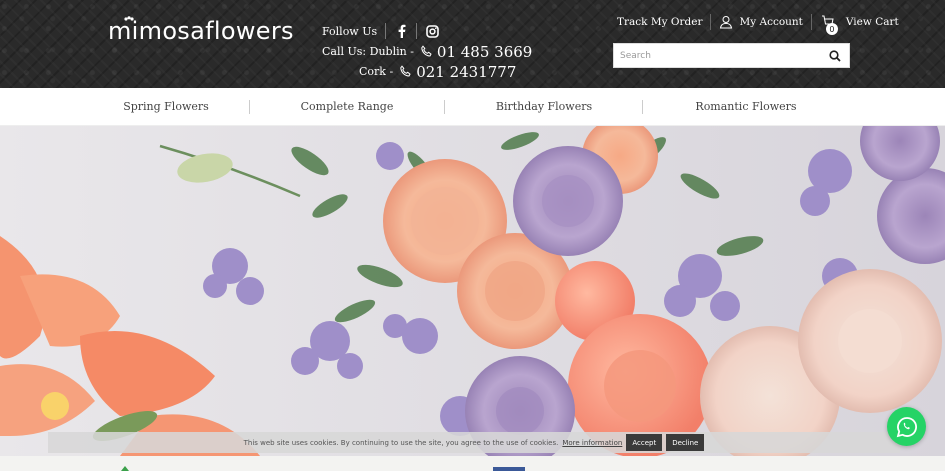 The height and width of the screenshot is (471, 945). What do you see at coordinates (685, 442) in the screenshot?
I see `cookie-decline-button: Decline` at bounding box center [685, 442].